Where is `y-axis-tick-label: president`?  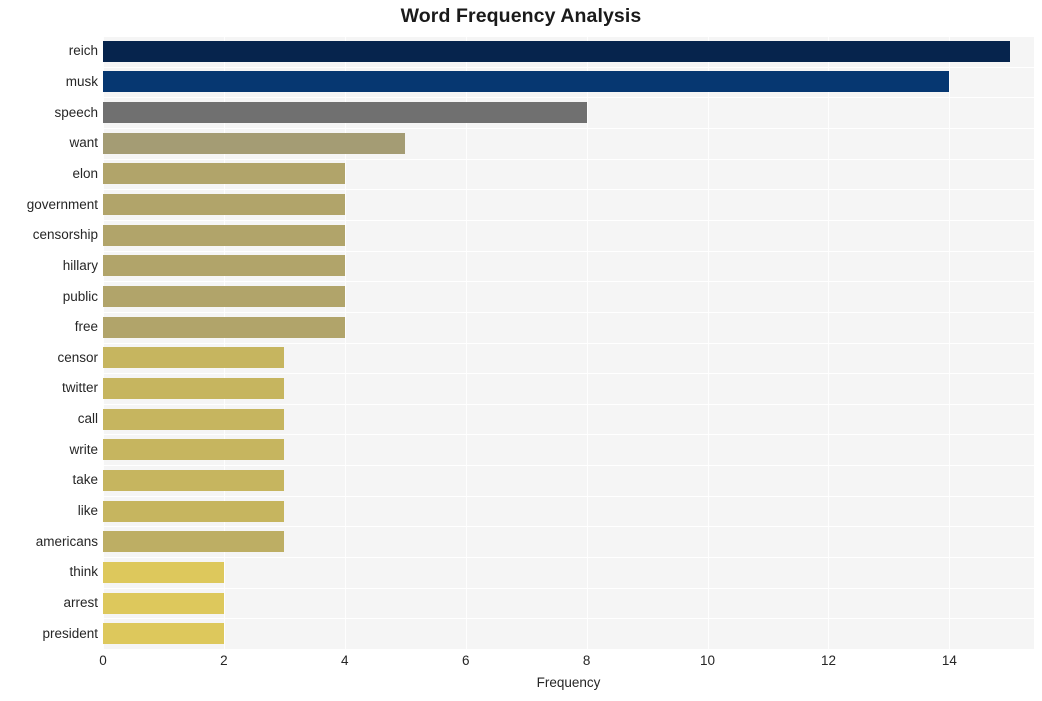
y-axis-tick-label: president is located at coordinates (70, 633).